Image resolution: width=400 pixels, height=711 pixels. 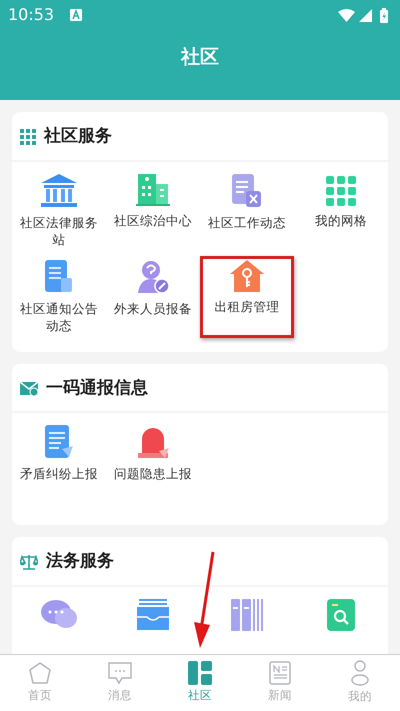 What do you see at coordinates (365, 15) in the screenshot?
I see `signal-icon` at bounding box center [365, 15].